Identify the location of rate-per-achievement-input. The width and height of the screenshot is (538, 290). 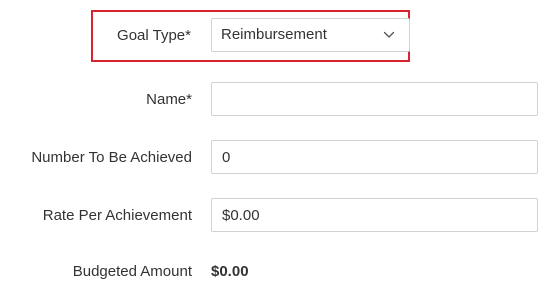
(374, 215).